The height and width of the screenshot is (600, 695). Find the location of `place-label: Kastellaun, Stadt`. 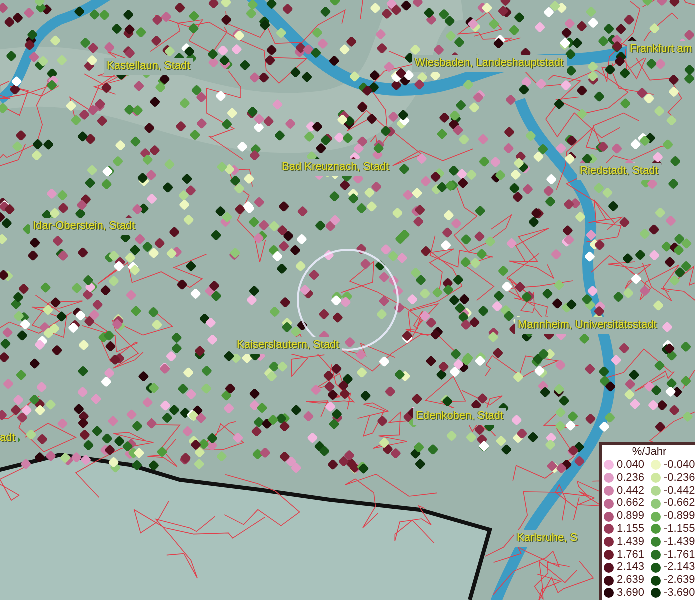

place-label: Kastellaun, Stadt is located at coordinates (148, 66).